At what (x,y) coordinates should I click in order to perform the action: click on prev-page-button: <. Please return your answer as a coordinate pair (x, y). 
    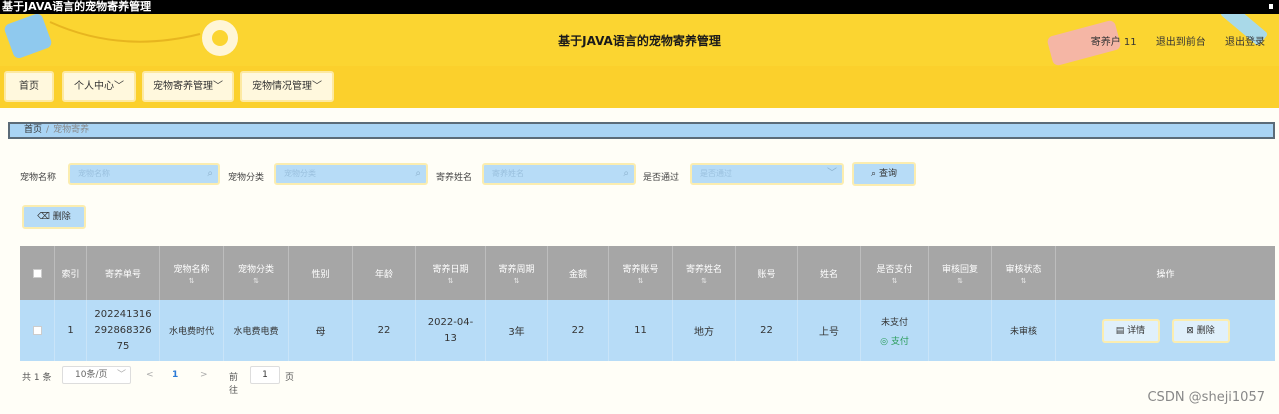
    Looking at the image, I should click on (150, 375).